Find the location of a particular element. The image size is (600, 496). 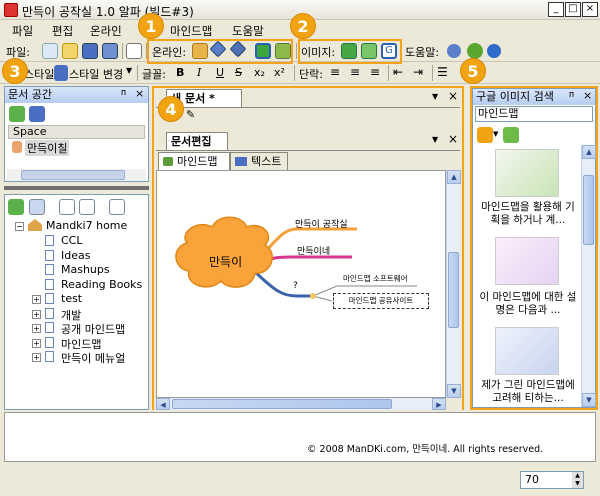

bold-button: B is located at coordinates (180, 72).